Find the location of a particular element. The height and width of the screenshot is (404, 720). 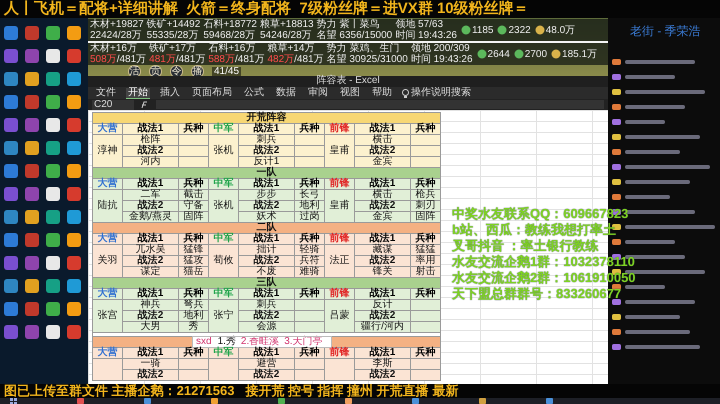

fame-label: 名望 6356/15000 is located at coordinates (354, 35).